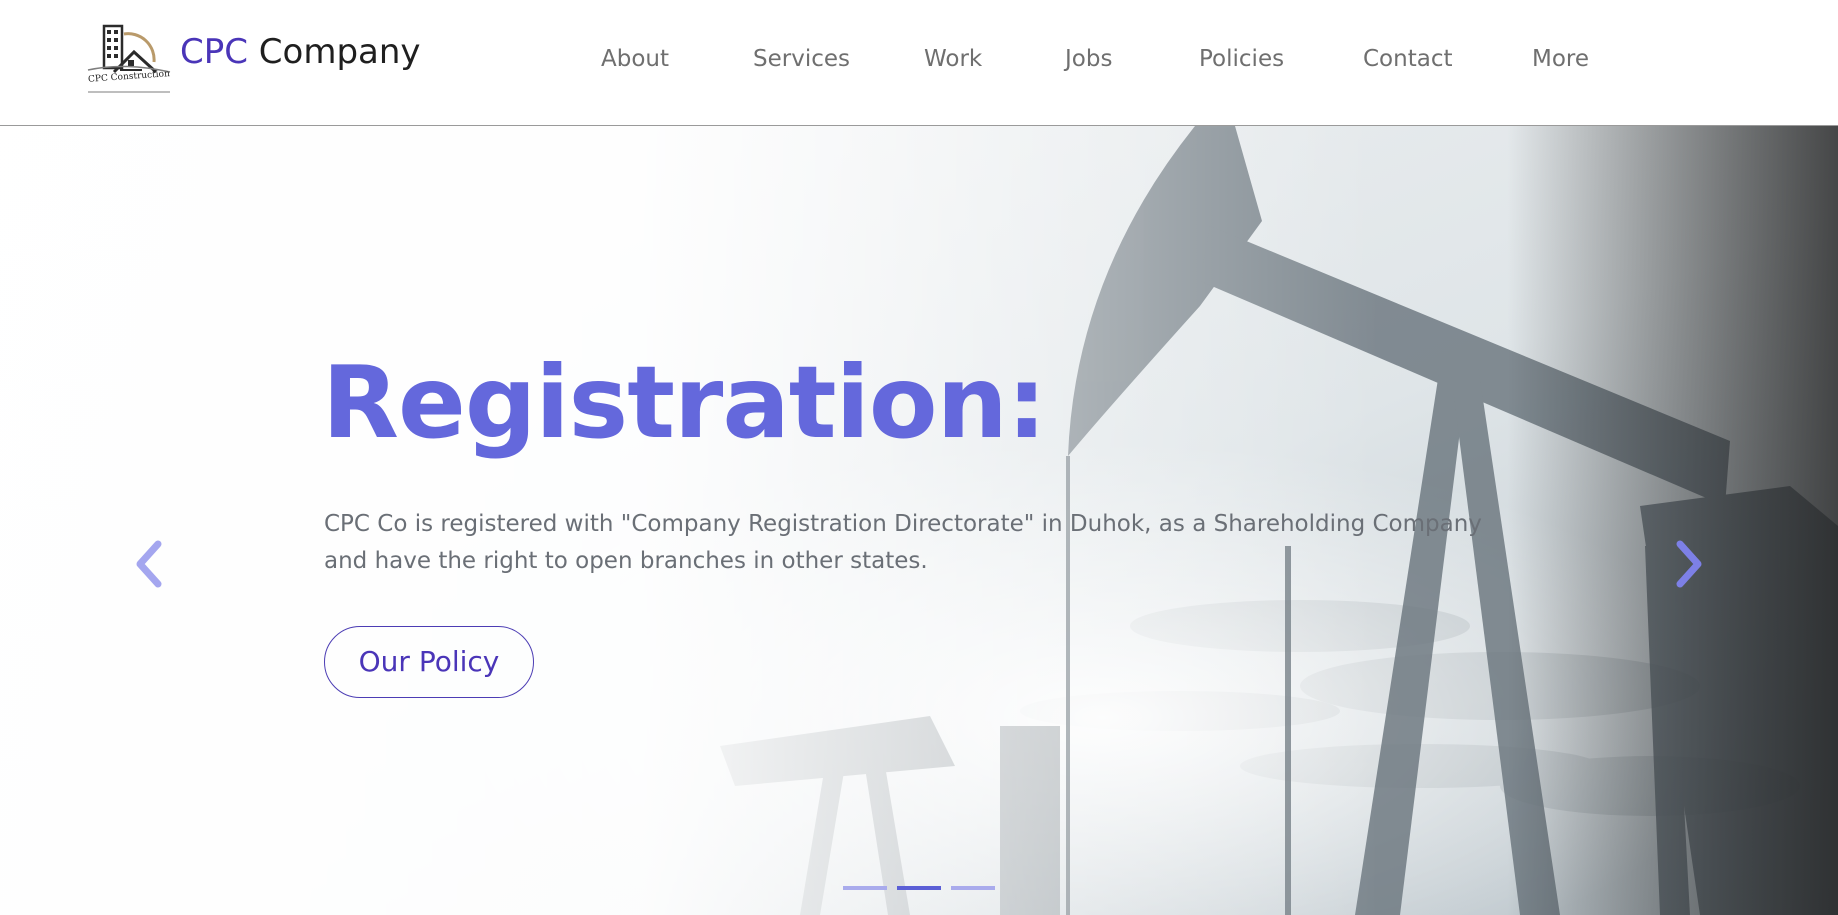 Image resolution: width=1838 pixels, height=915 pixels. Describe the element at coordinates (1407, 59) in the screenshot. I see `nav-contact: Contact` at that location.